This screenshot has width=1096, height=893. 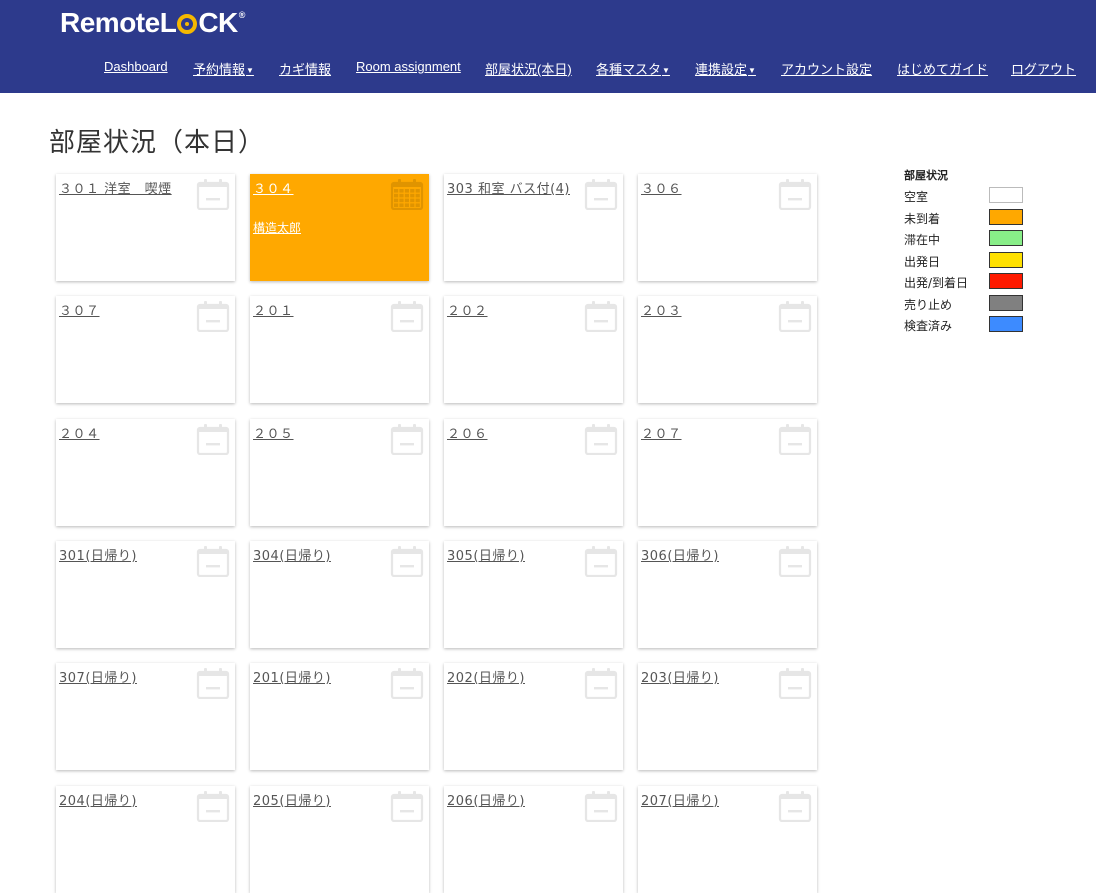 What do you see at coordinates (1043, 68) in the screenshot?
I see `nav-logout: ログアウト` at bounding box center [1043, 68].